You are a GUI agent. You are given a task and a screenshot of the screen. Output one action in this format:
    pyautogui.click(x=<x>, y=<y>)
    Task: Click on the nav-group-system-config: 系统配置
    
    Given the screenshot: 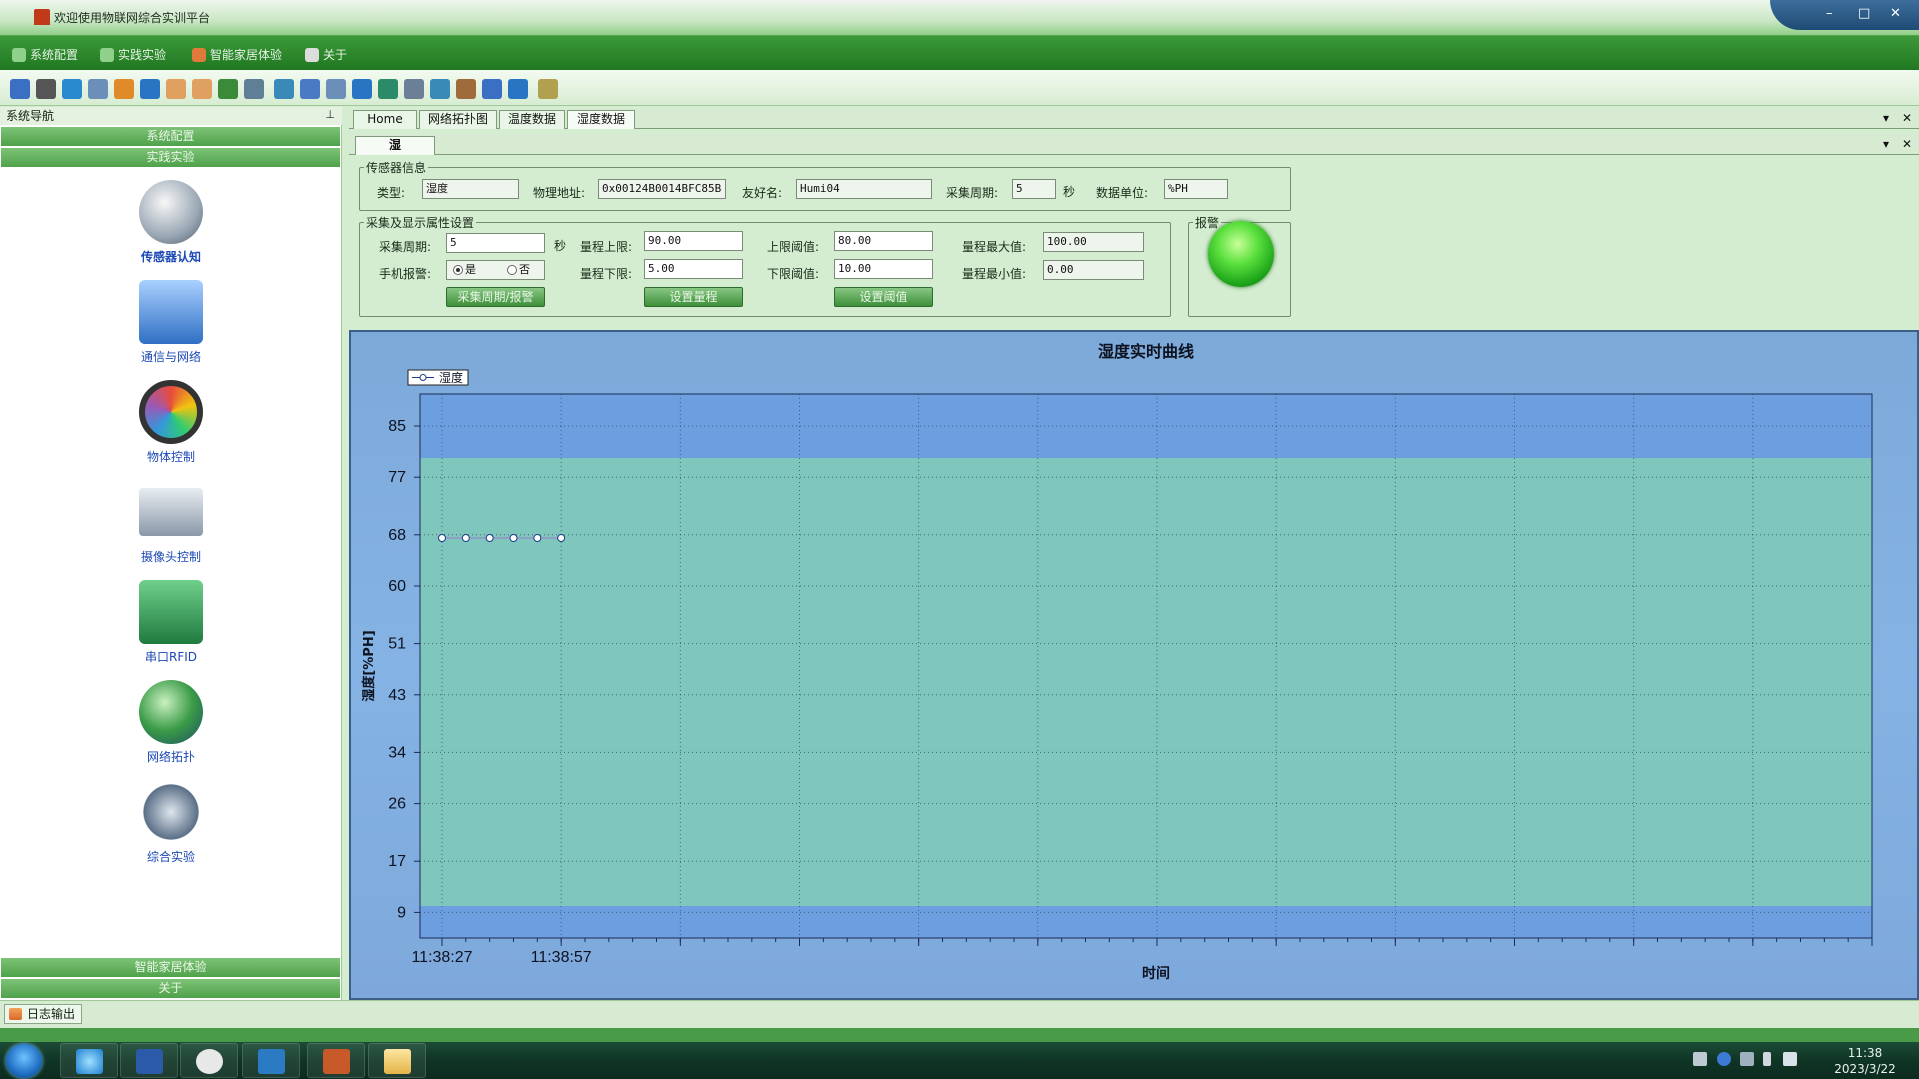 What is the action you would take?
    pyautogui.click(x=170, y=136)
    